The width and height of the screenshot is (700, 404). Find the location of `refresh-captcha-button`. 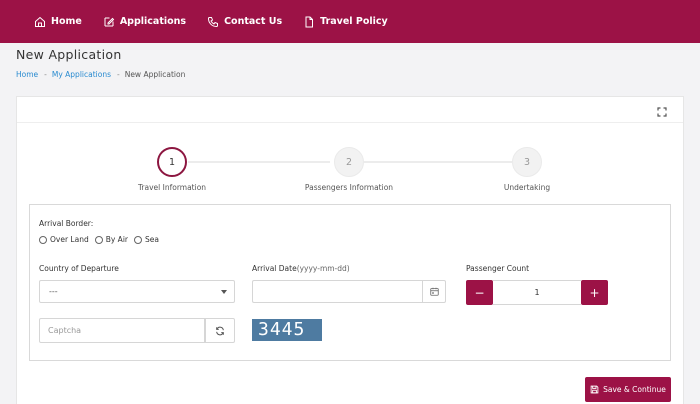

refresh-captcha-button is located at coordinates (220, 330).